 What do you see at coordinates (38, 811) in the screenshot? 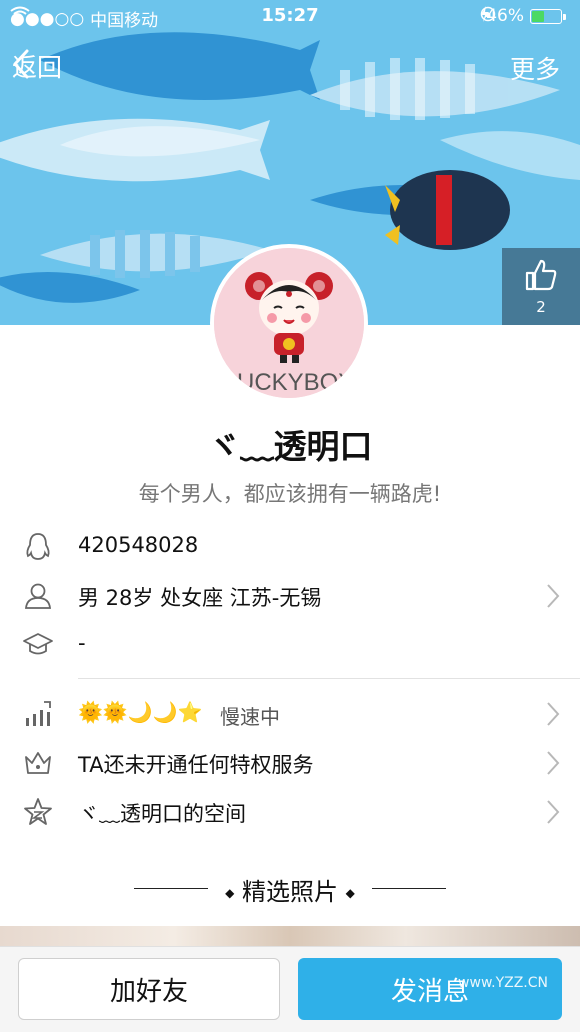
I see `star-icon` at bounding box center [38, 811].